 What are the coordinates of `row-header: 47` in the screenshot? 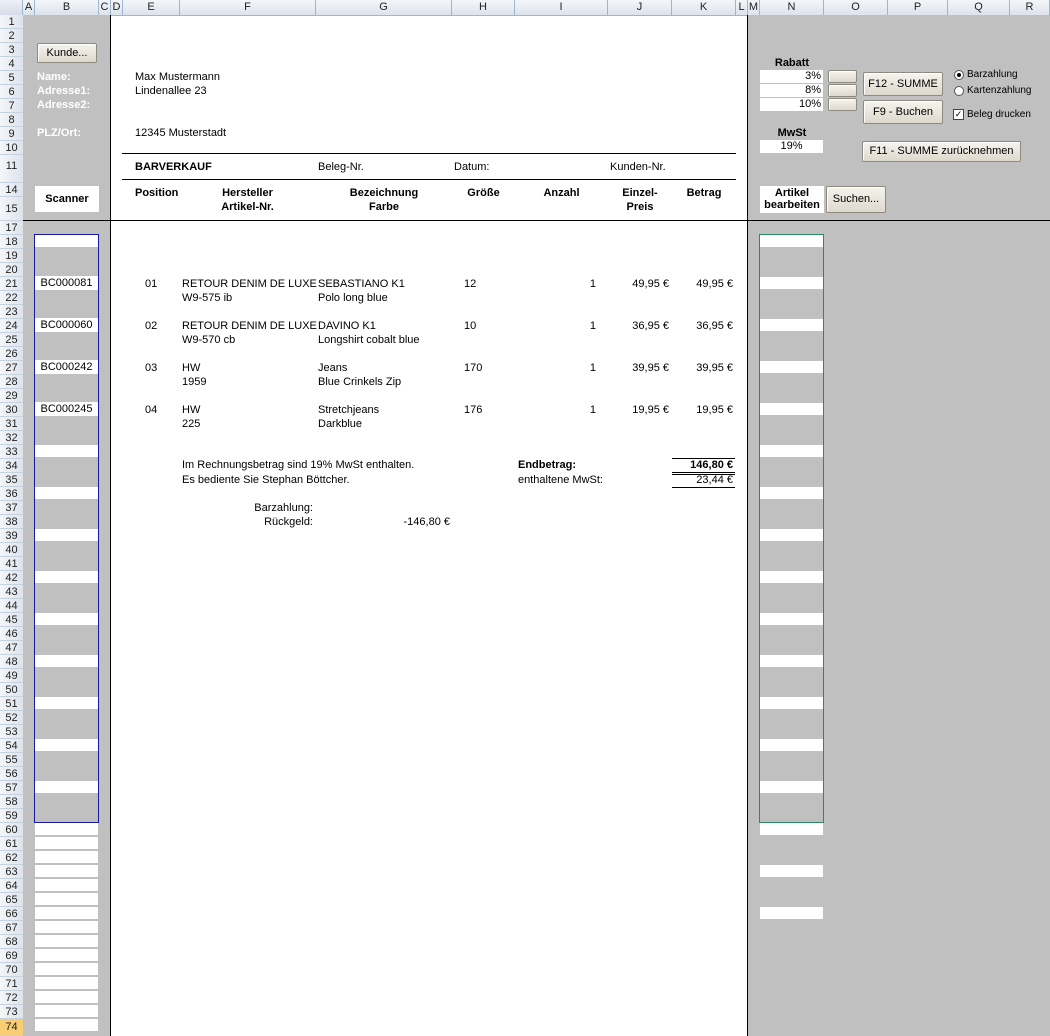 It's located at (11, 648).